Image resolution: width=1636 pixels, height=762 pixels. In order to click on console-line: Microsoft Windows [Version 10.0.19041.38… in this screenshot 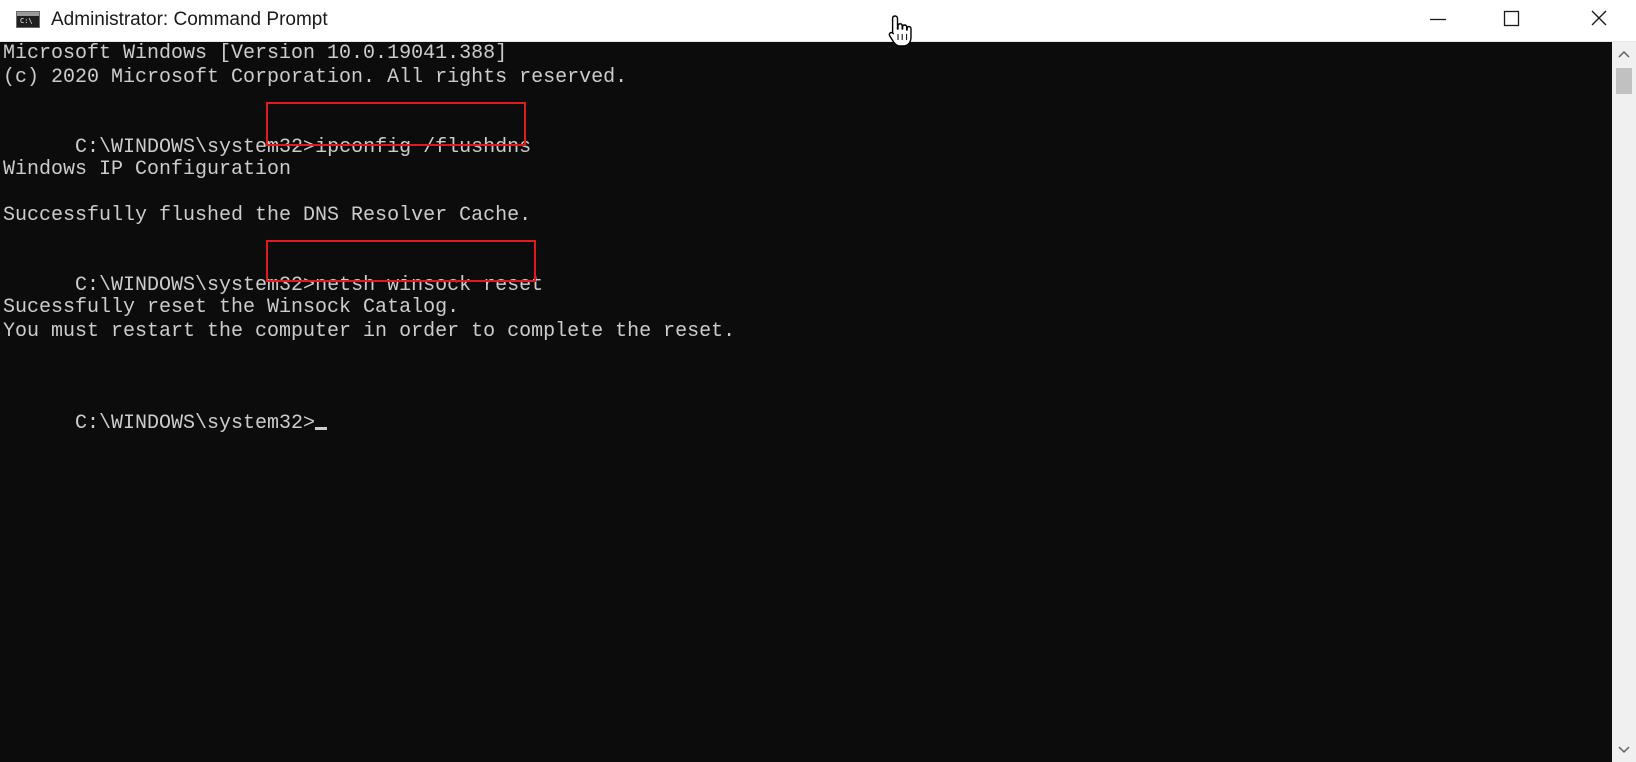, I will do `click(255, 53)`.